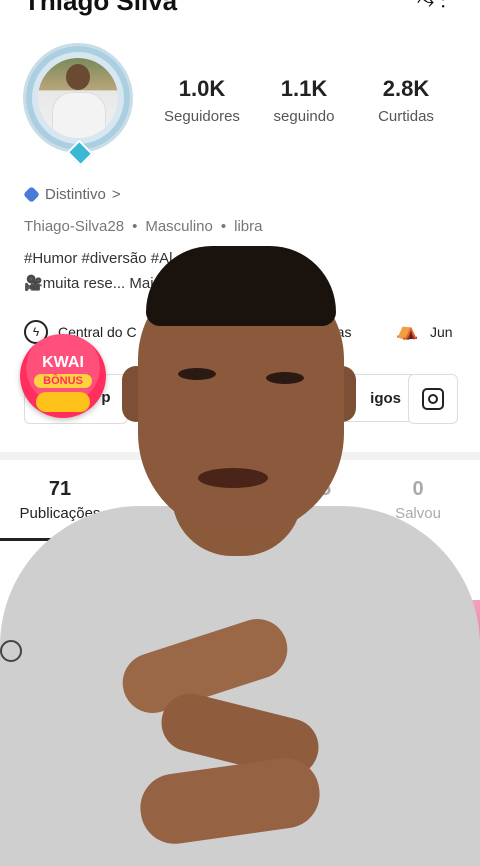 This screenshot has height=866, width=480. Describe the element at coordinates (143, 226) in the screenshot. I see `profile-info: Thiago-Silva28 • Masculino • libra` at that location.